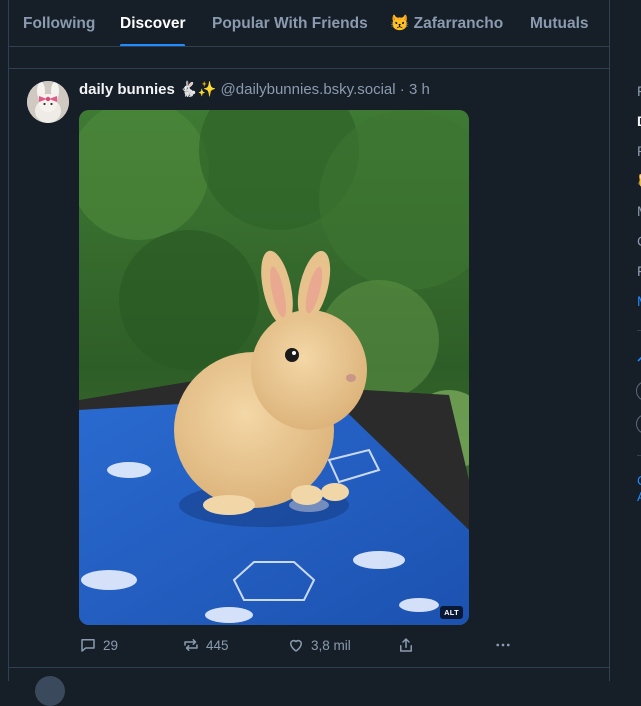  What do you see at coordinates (639, 496) in the screenshot?
I see `sidebar-footer-link: A` at bounding box center [639, 496].